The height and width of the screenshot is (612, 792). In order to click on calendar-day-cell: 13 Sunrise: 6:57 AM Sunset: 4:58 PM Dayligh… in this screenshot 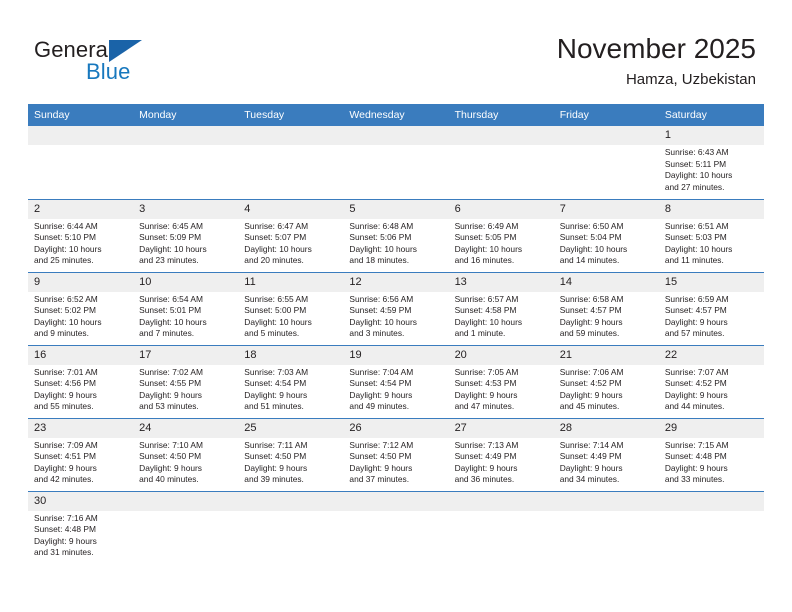, I will do `click(501, 308)`.